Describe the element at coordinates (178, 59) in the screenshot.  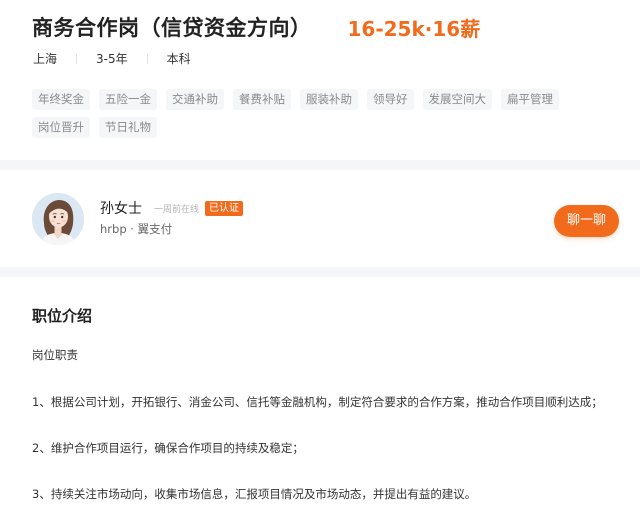
I see `job-education: 本科` at that location.